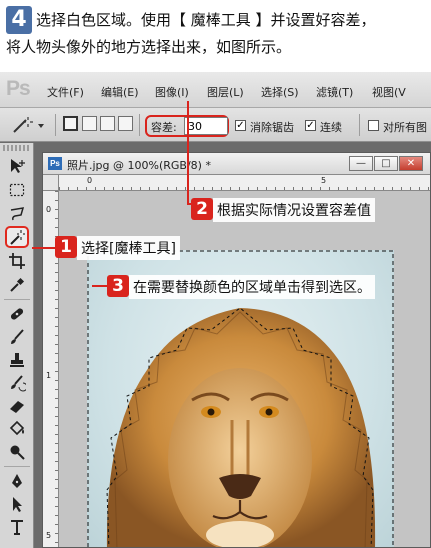 The height and width of the screenshot is (548, 431). I want to click on menu-file: 文件(F), so click(65, 92).